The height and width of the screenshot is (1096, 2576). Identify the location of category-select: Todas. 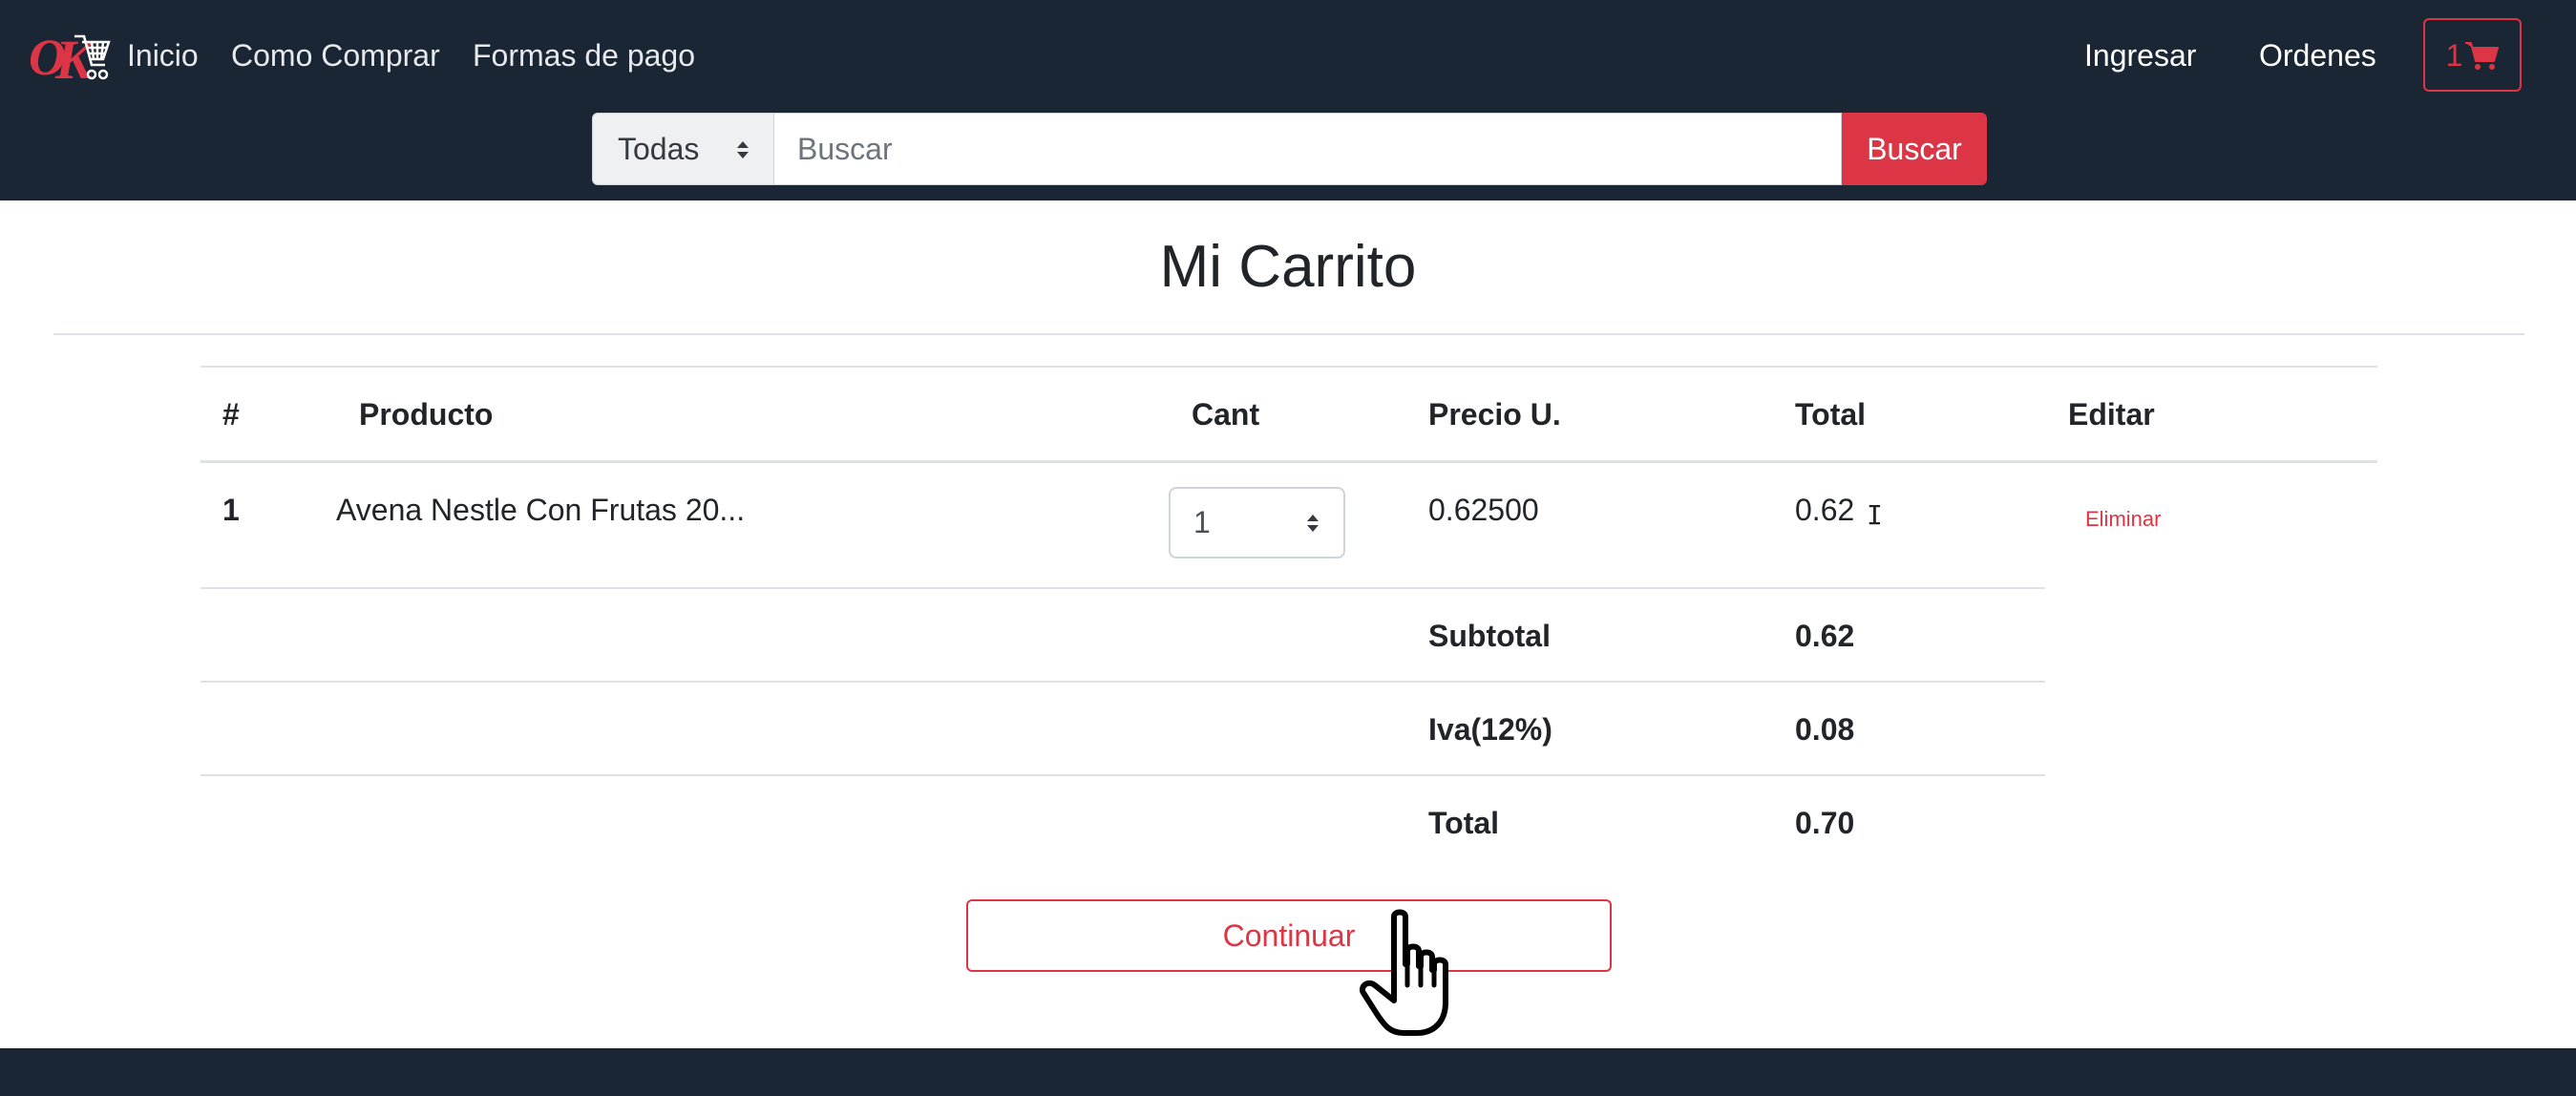
(683, 149).